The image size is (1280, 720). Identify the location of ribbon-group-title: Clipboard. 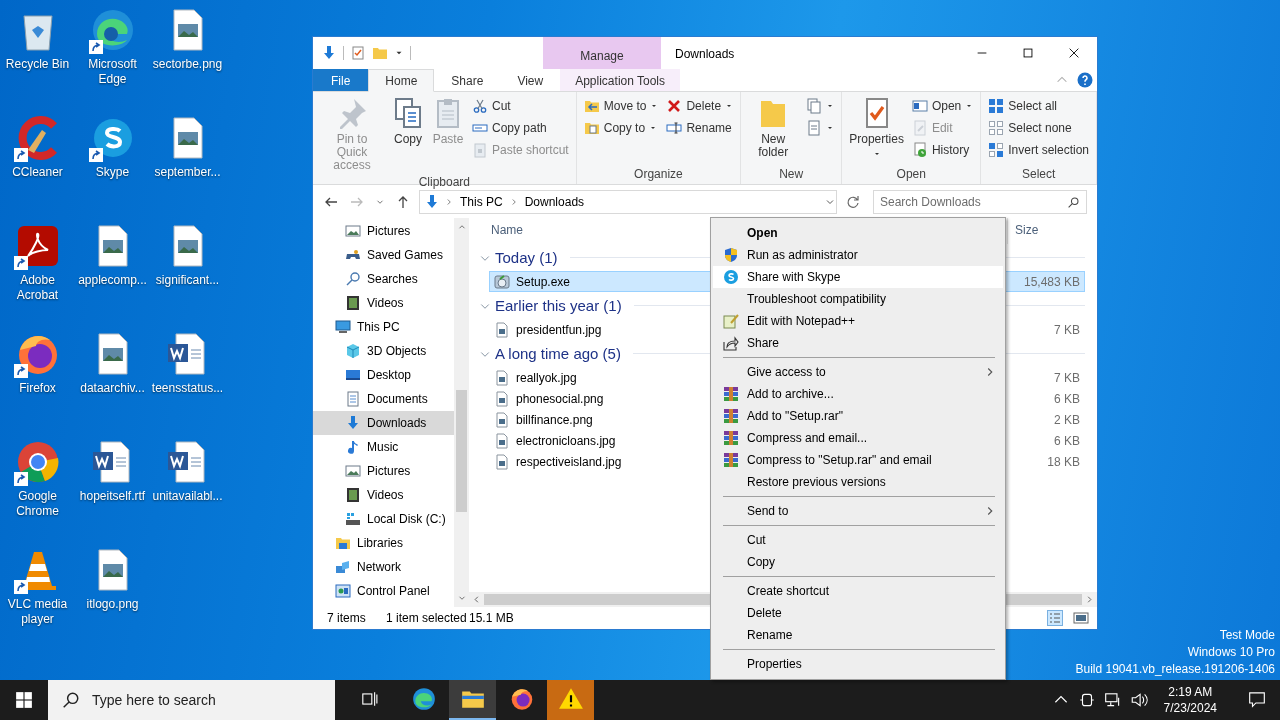
(444, 182).